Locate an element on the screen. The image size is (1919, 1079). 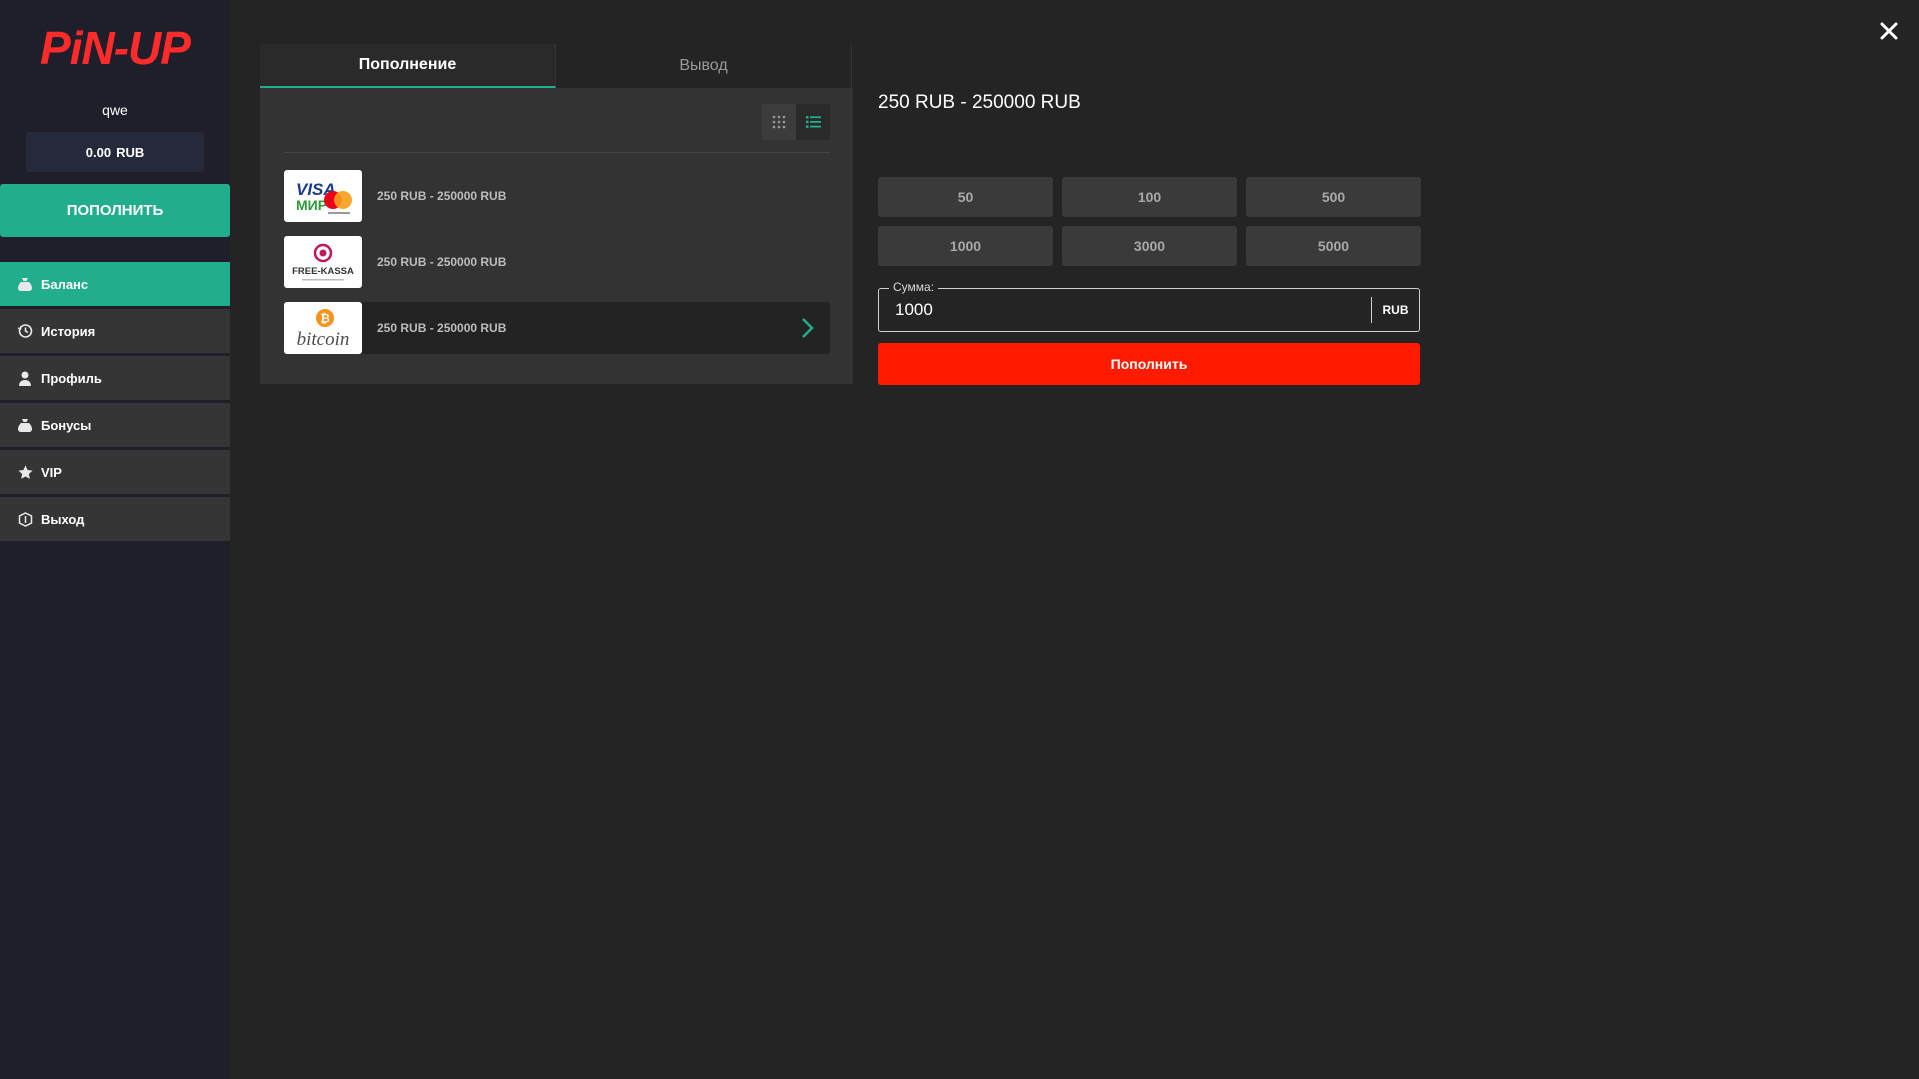
sum-field: Сумма: RUB is located at coordinates (1149, 306).